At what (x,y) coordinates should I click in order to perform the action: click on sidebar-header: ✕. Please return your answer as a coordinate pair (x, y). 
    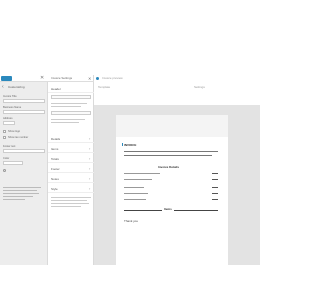
    Looking at the image, I should click on (24, 78).